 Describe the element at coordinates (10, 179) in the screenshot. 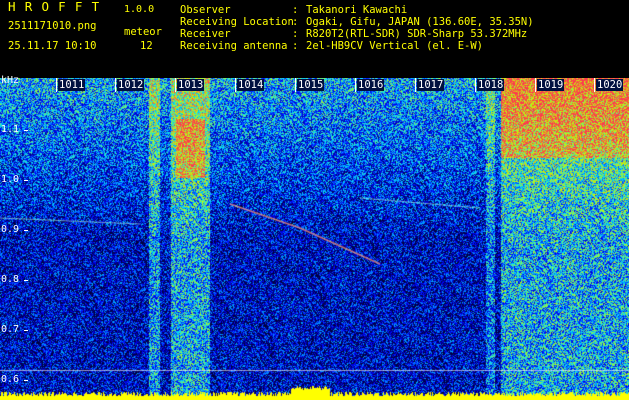

I see `freq-tick-label: 1.0` at that location.